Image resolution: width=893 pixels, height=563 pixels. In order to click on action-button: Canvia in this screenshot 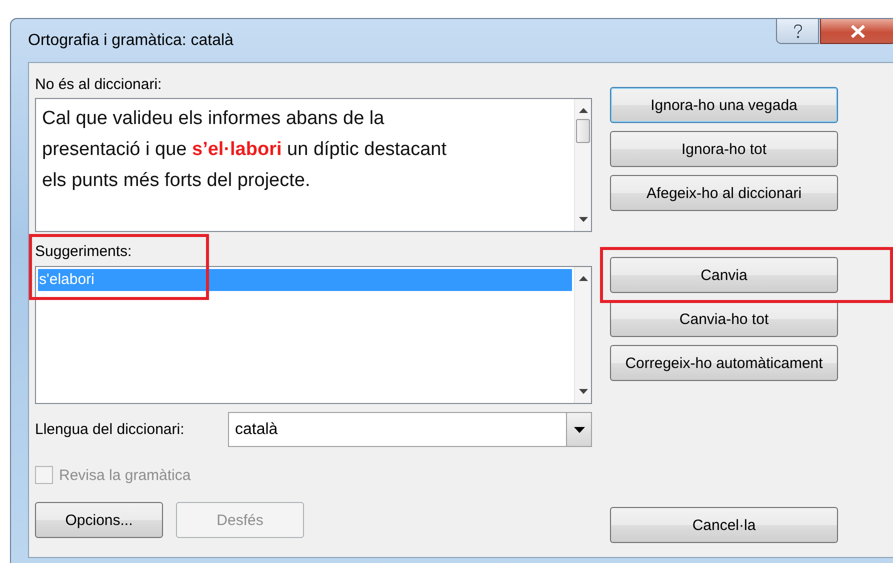, I will do `click(724, 275)`.